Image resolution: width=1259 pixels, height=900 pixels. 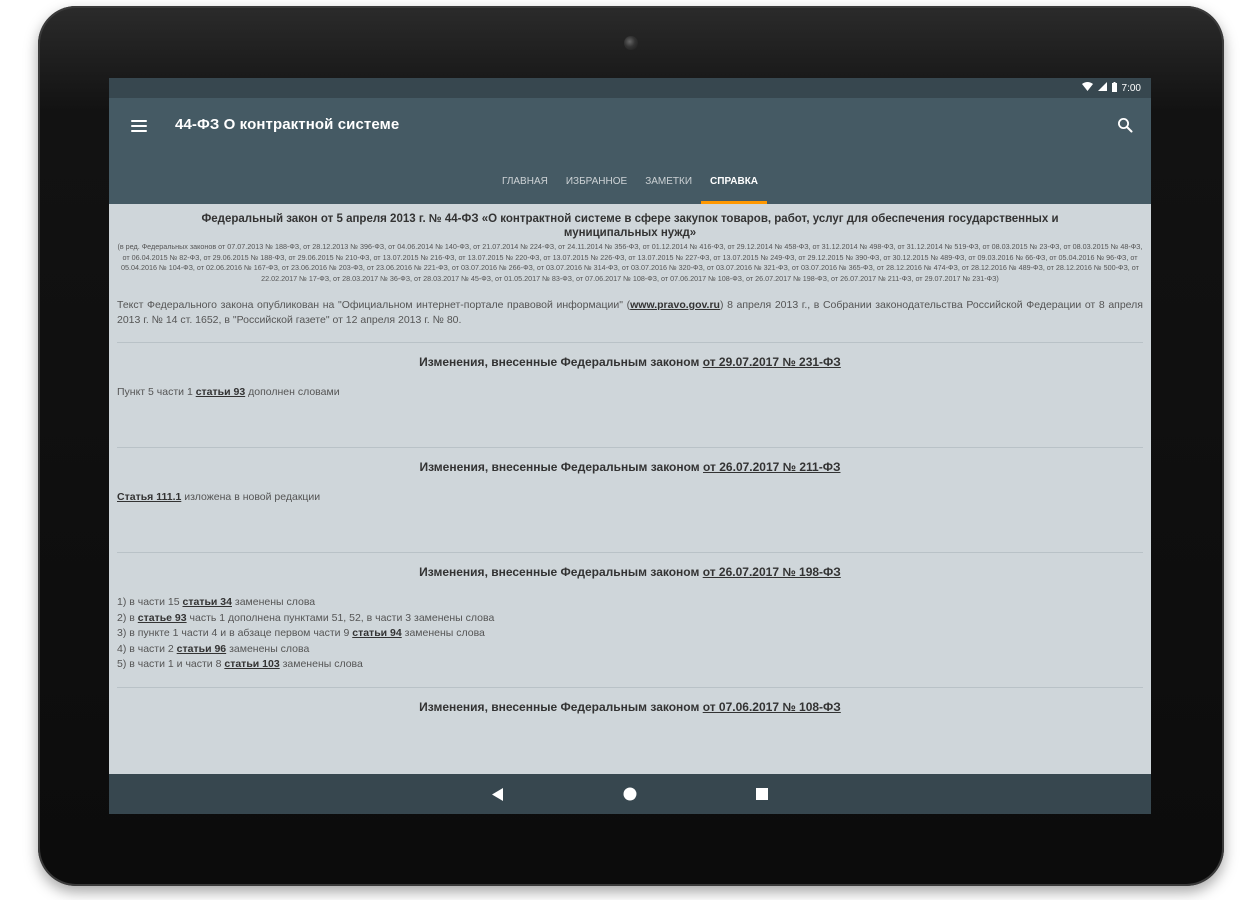 What do you see at coordinates (162, 618) in the screenshot?
I see `article-link: статье 93` at bounding box center [162, 618].